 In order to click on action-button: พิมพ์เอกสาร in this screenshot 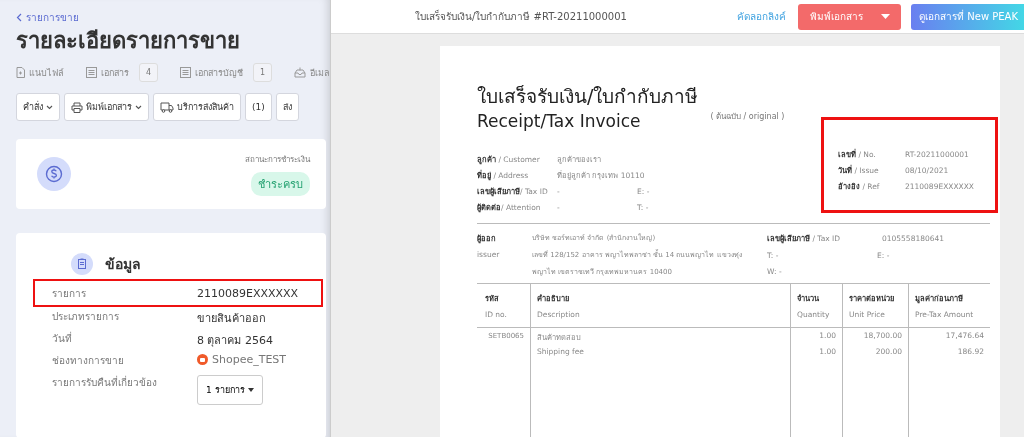, I will do `click(106, 107)`.